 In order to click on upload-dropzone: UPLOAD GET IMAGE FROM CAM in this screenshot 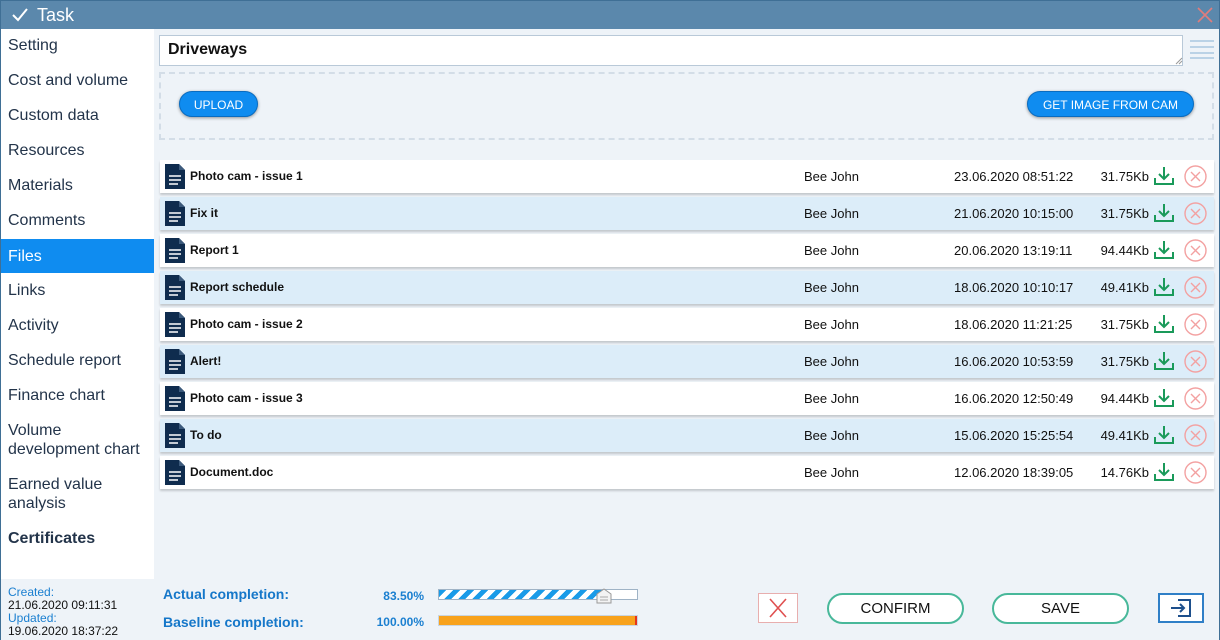, I will do `click(686, 106)`.